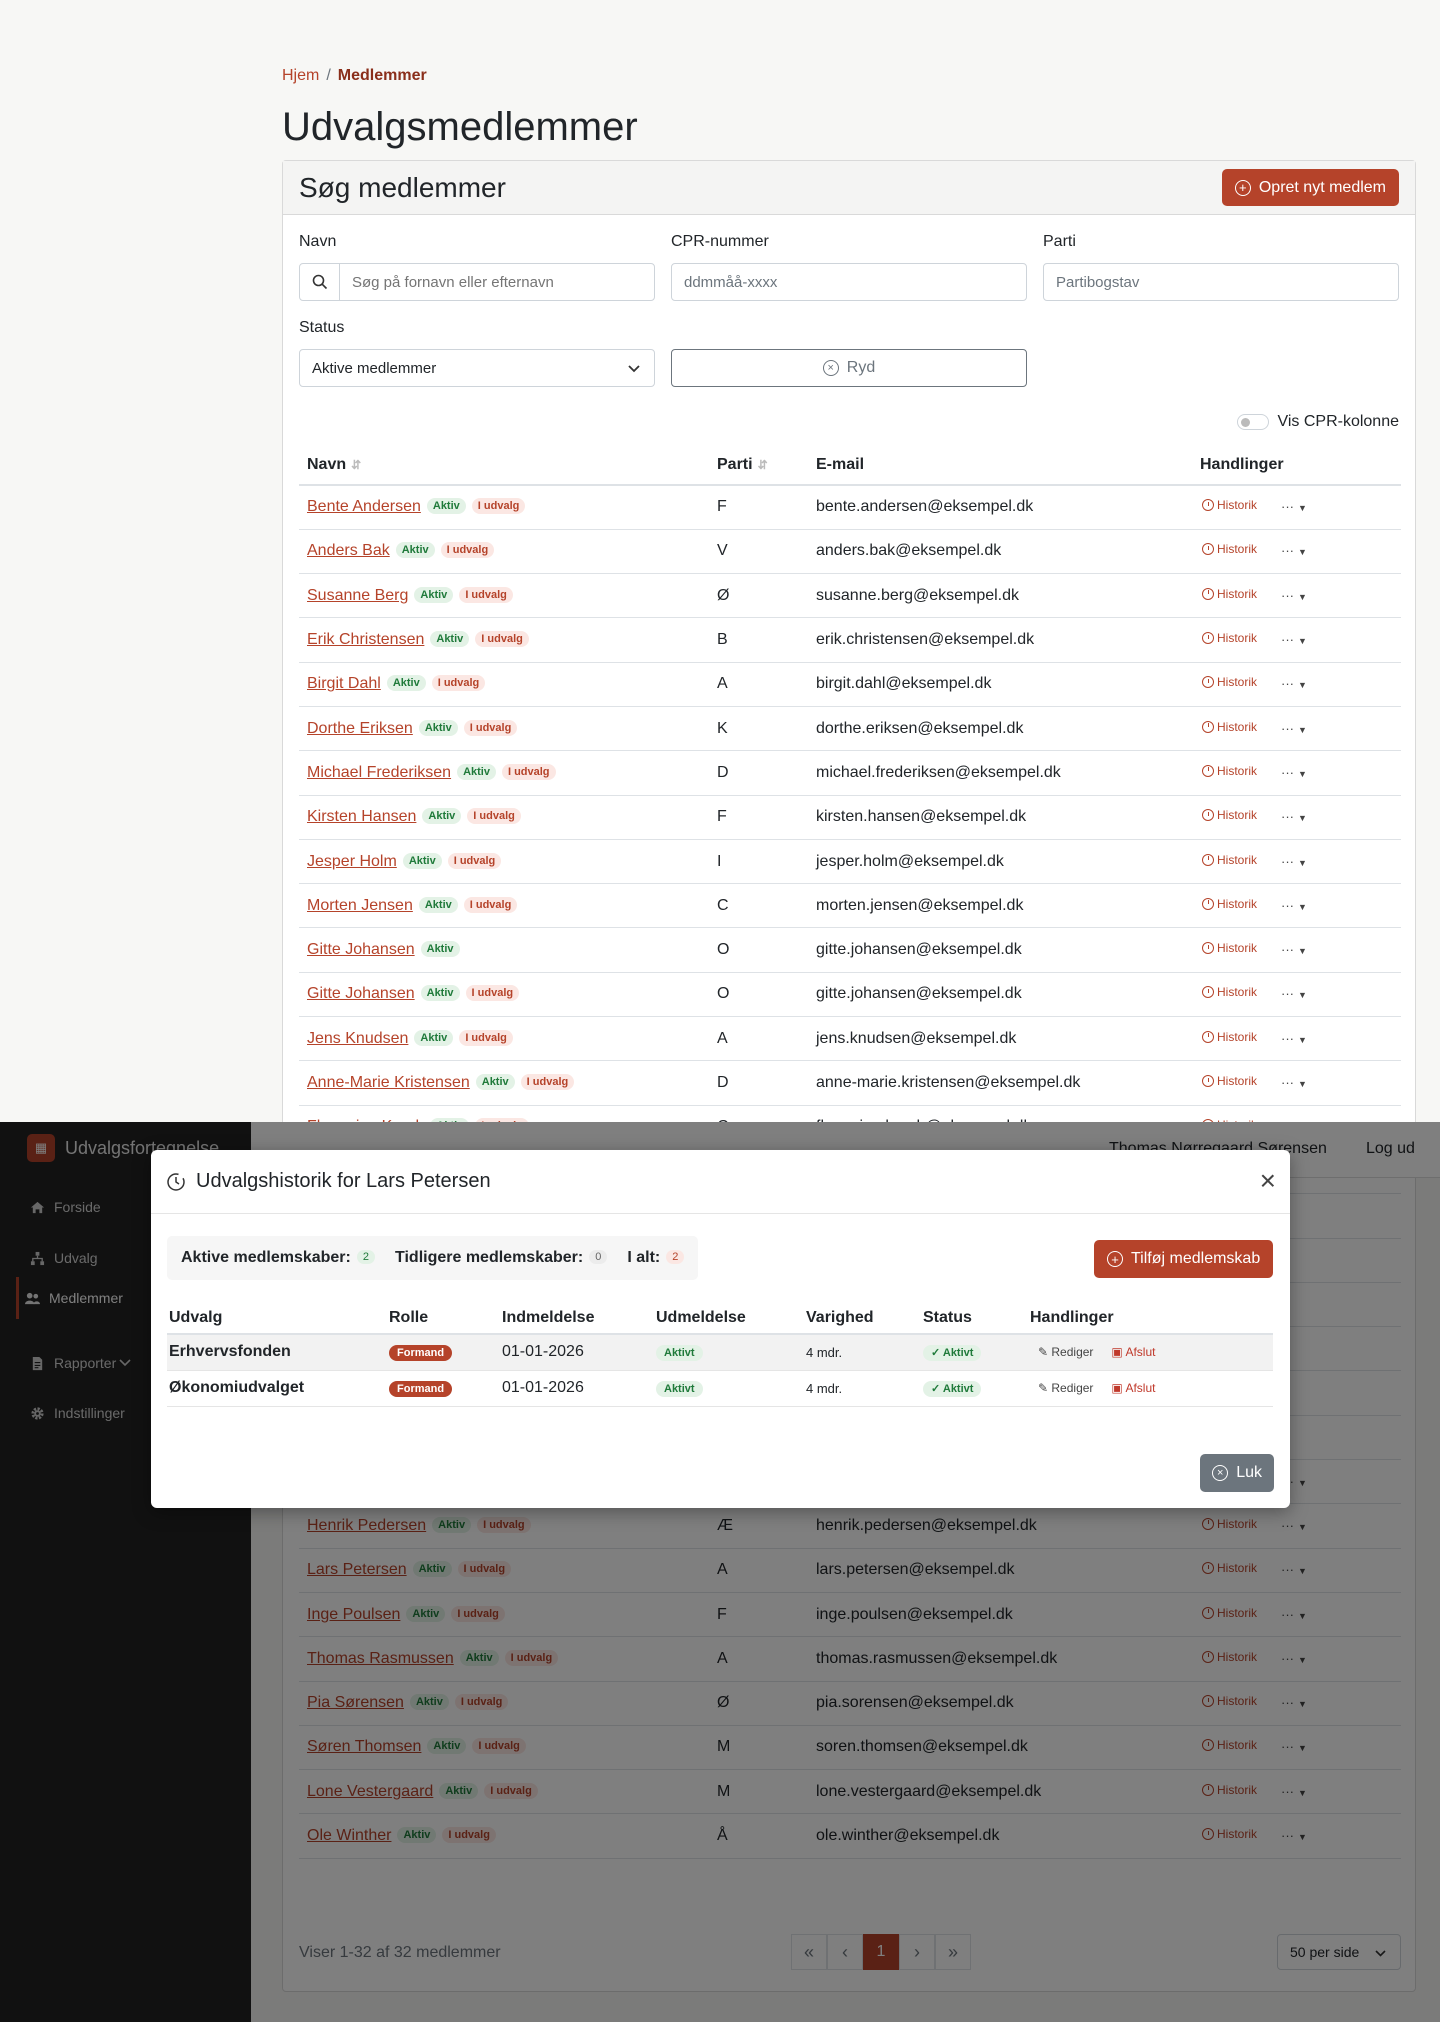 This screenshot has width=1440, height=2022. I want to click on party-cell: F, so click(758, 507).